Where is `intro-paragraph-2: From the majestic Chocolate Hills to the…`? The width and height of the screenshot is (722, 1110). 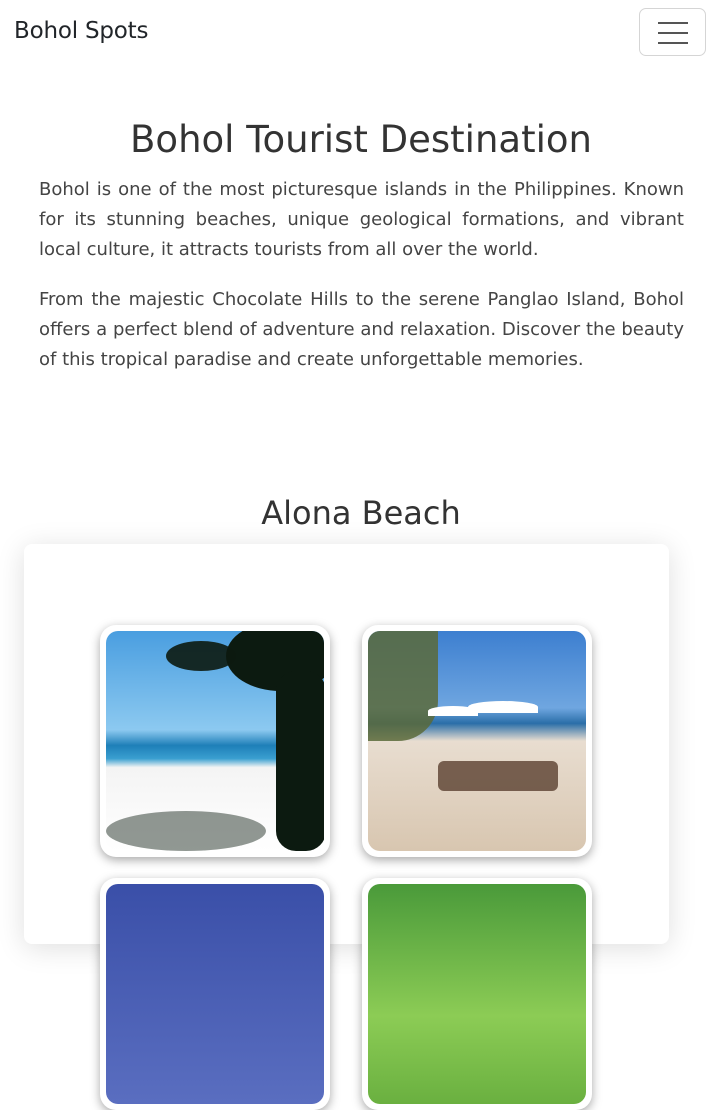
intro-paragraph-2: From the majestic Chocolate Hills to the… is located at coordinates (361, 329).